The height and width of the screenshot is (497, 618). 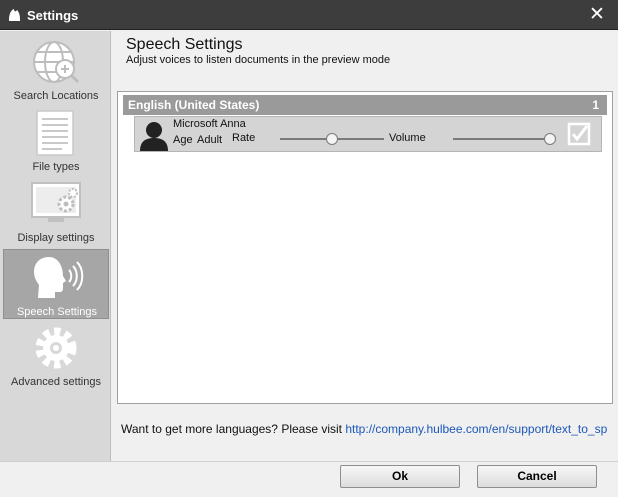 I want to click on voice-enabled-checkbox, so click(x=579, y=134).